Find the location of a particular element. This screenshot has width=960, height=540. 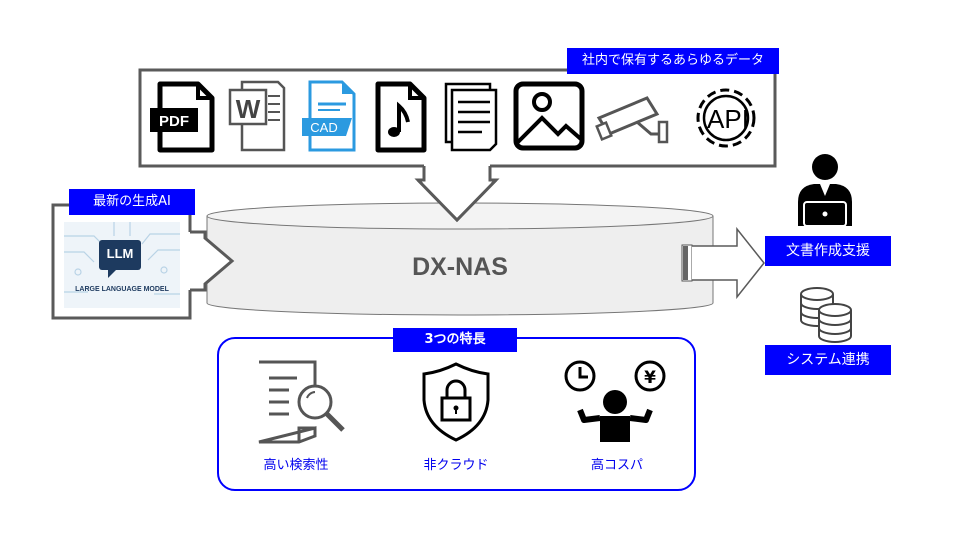

llm-caption: LARGE LANGUAGE MODEL is located at coordinates (122, 289).